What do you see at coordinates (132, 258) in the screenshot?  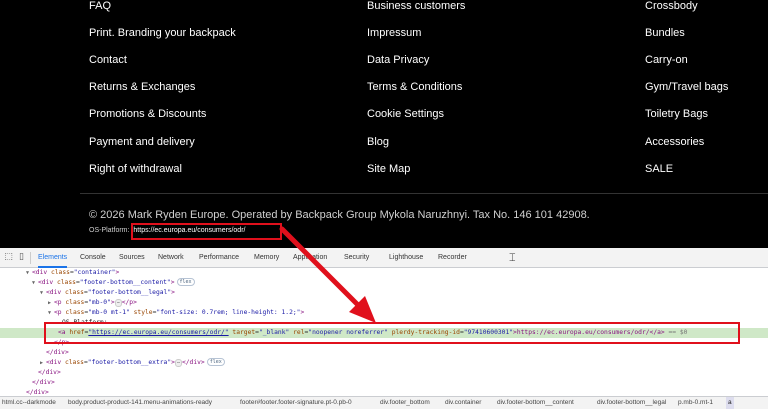 I see `tab-sources: Sources` at bounding box center [132, 258].